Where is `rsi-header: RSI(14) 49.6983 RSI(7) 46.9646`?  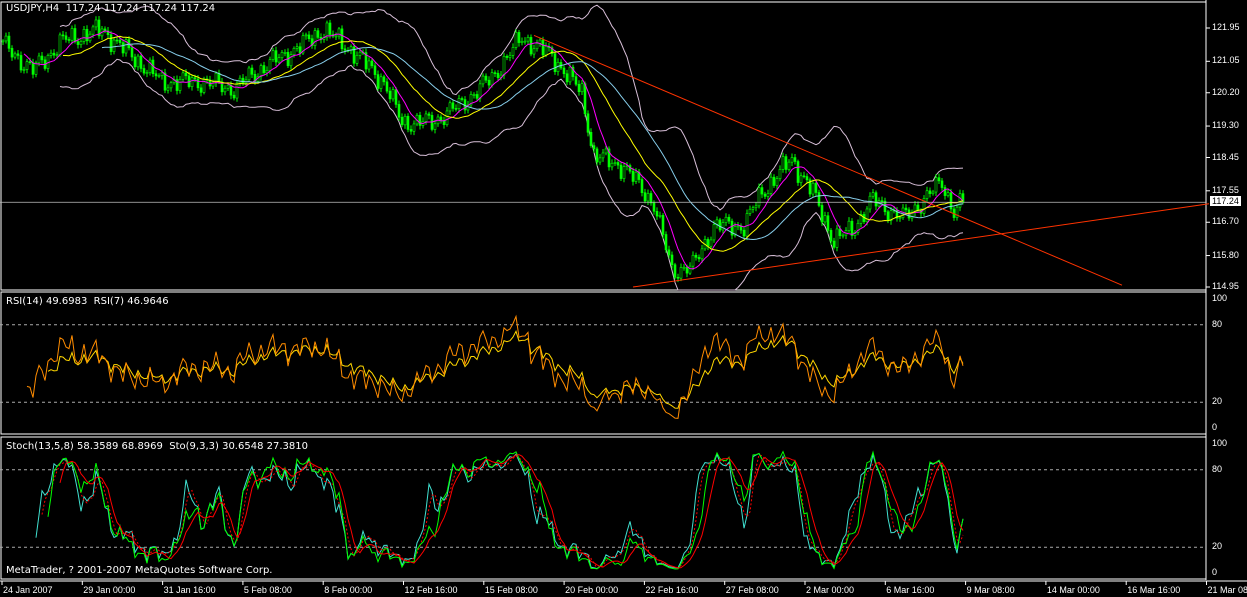
rsi-header: RSI(14) 49.6983 RSI(7) 46.9646 is located at coordinates (87, 301).